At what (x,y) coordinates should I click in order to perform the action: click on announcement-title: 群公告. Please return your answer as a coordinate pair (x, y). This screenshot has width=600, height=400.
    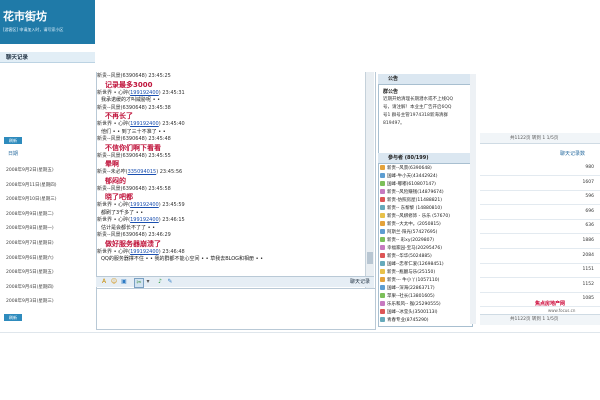
    Looking at the image, I should click on (391, 92).